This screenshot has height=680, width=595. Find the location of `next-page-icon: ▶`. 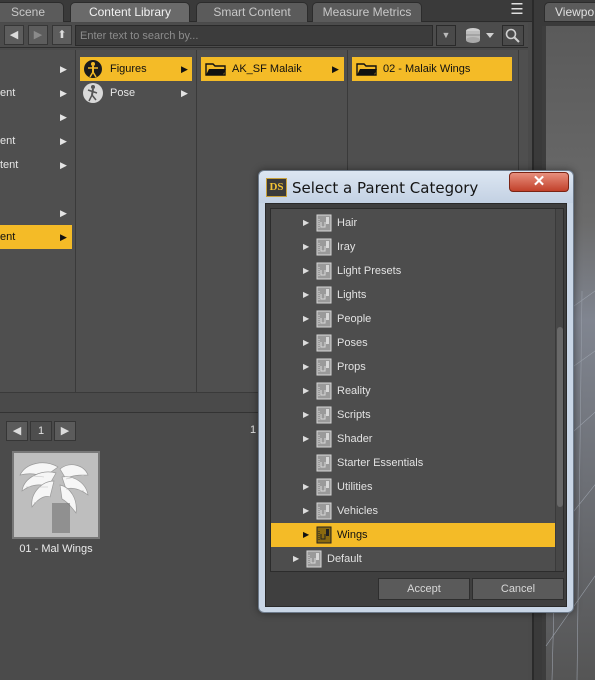

next-page-icon: ▶ is located at coordinates (65, 431).